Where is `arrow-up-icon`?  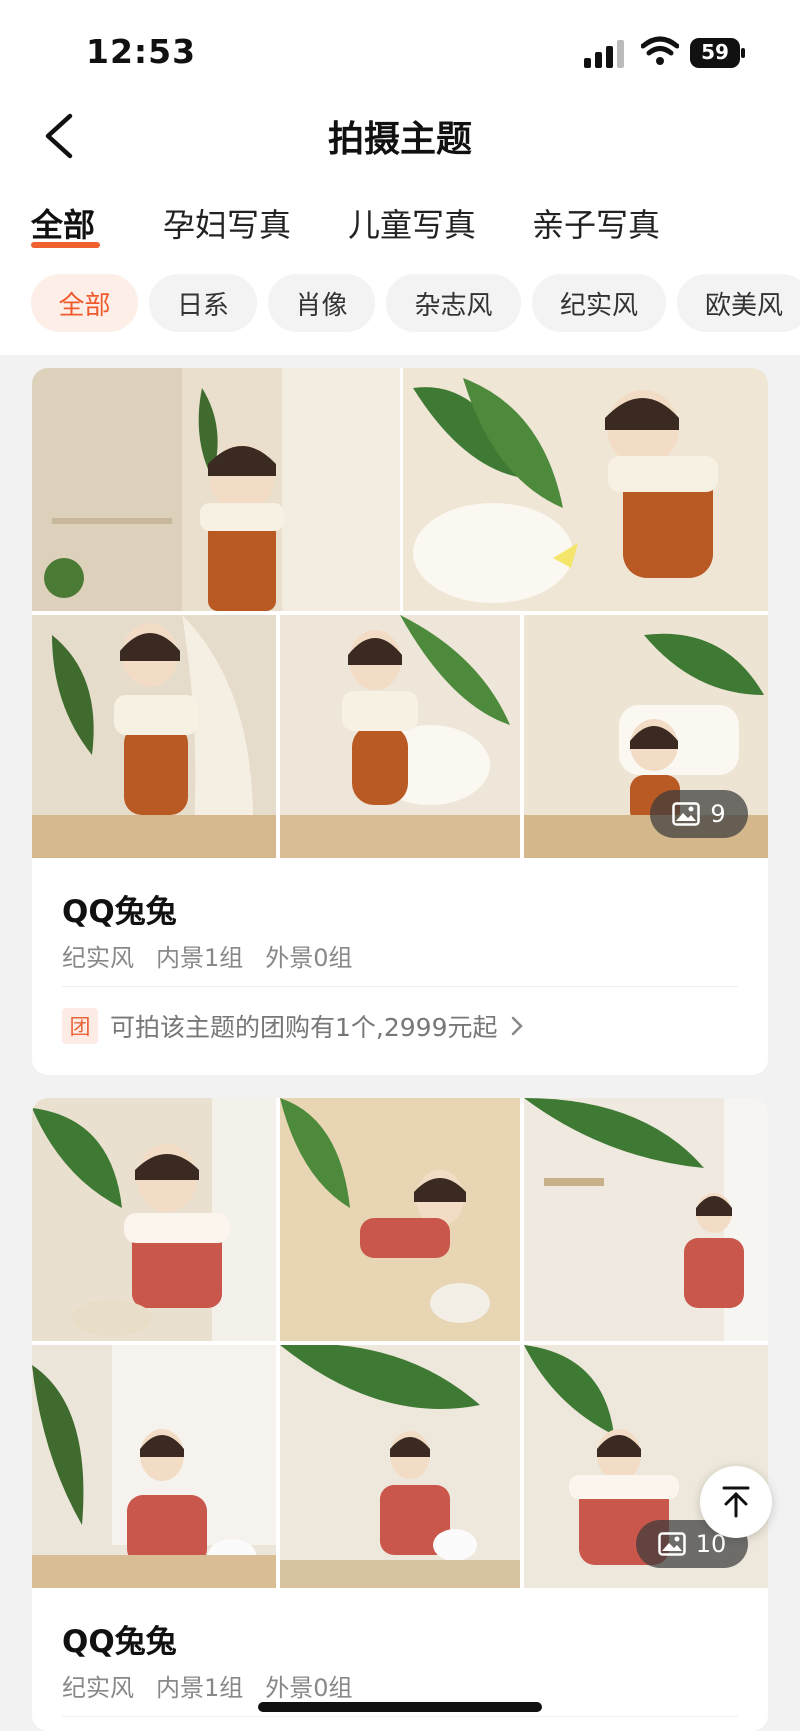
arrow-up-icon is located at coordinates (736, 1502).